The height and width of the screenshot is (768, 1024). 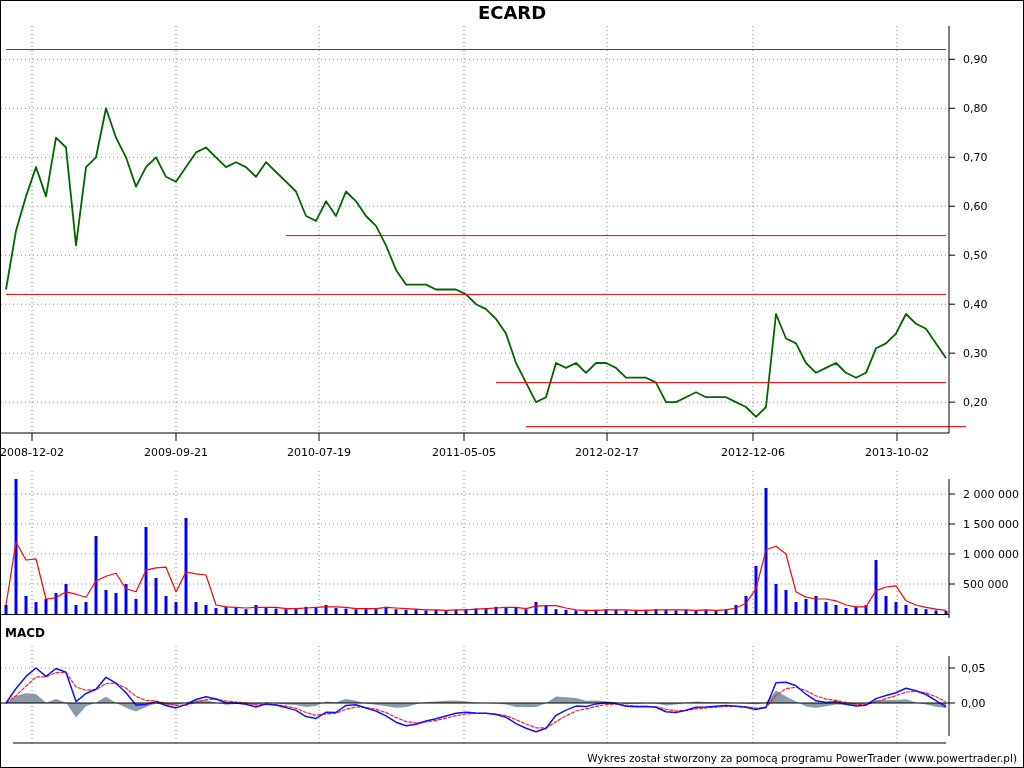 What do you see at coordinates (991, 524) in the screenshot?
I see `volume-label: 1 500 000` at bounding box center [991, 524].